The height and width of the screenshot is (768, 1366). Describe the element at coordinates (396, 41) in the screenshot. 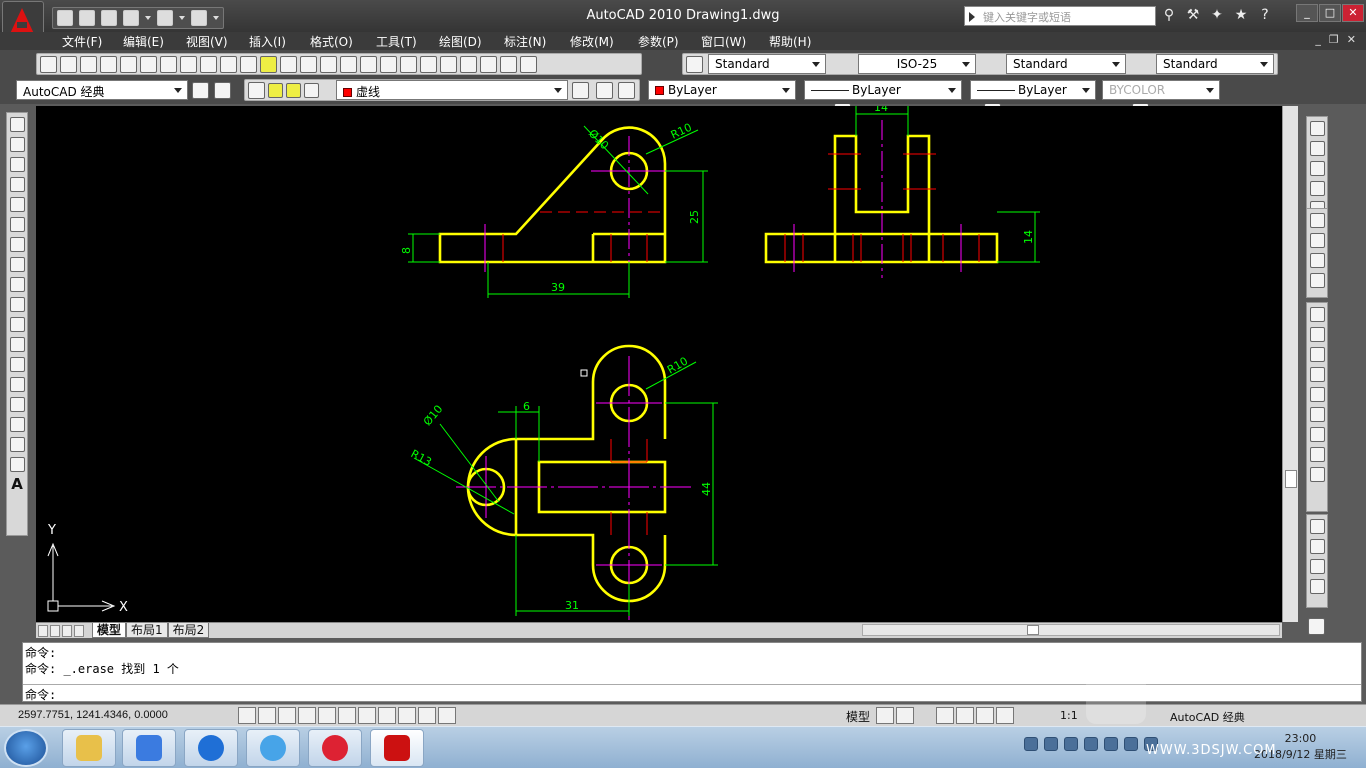

I see `menu-tools: 工具(T)` at that location.